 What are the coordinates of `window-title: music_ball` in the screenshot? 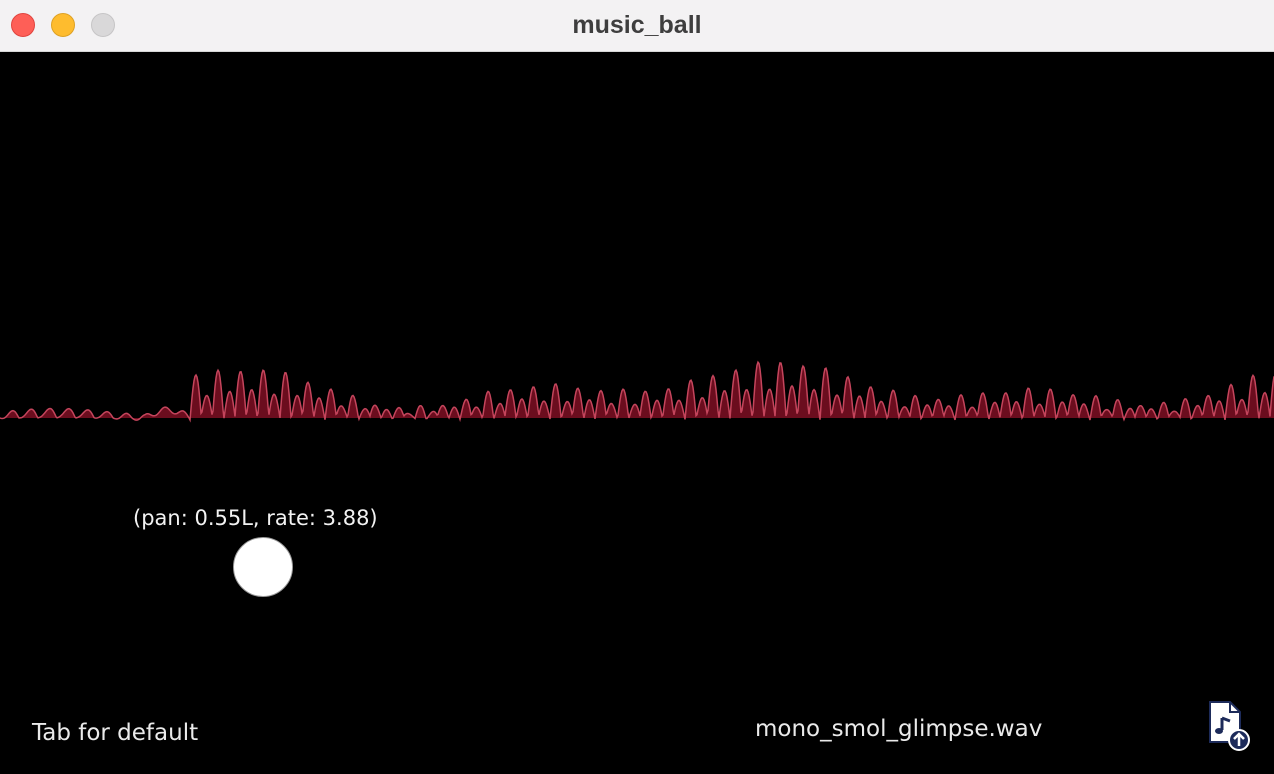 It's located at (637, 25).